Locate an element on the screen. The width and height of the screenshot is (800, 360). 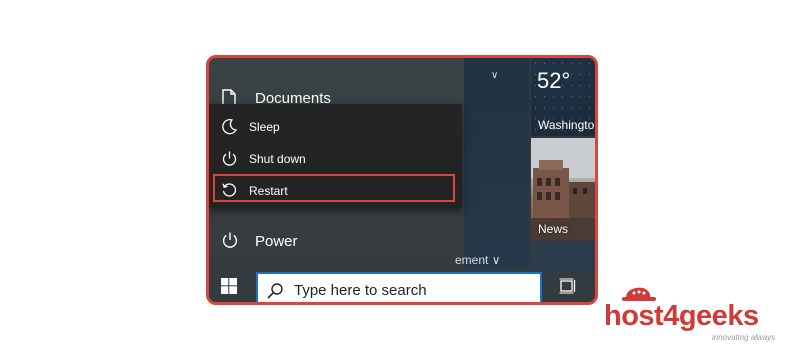
host4geeks-logo: host4geeks innovating always is located at coordinates (694, 317).